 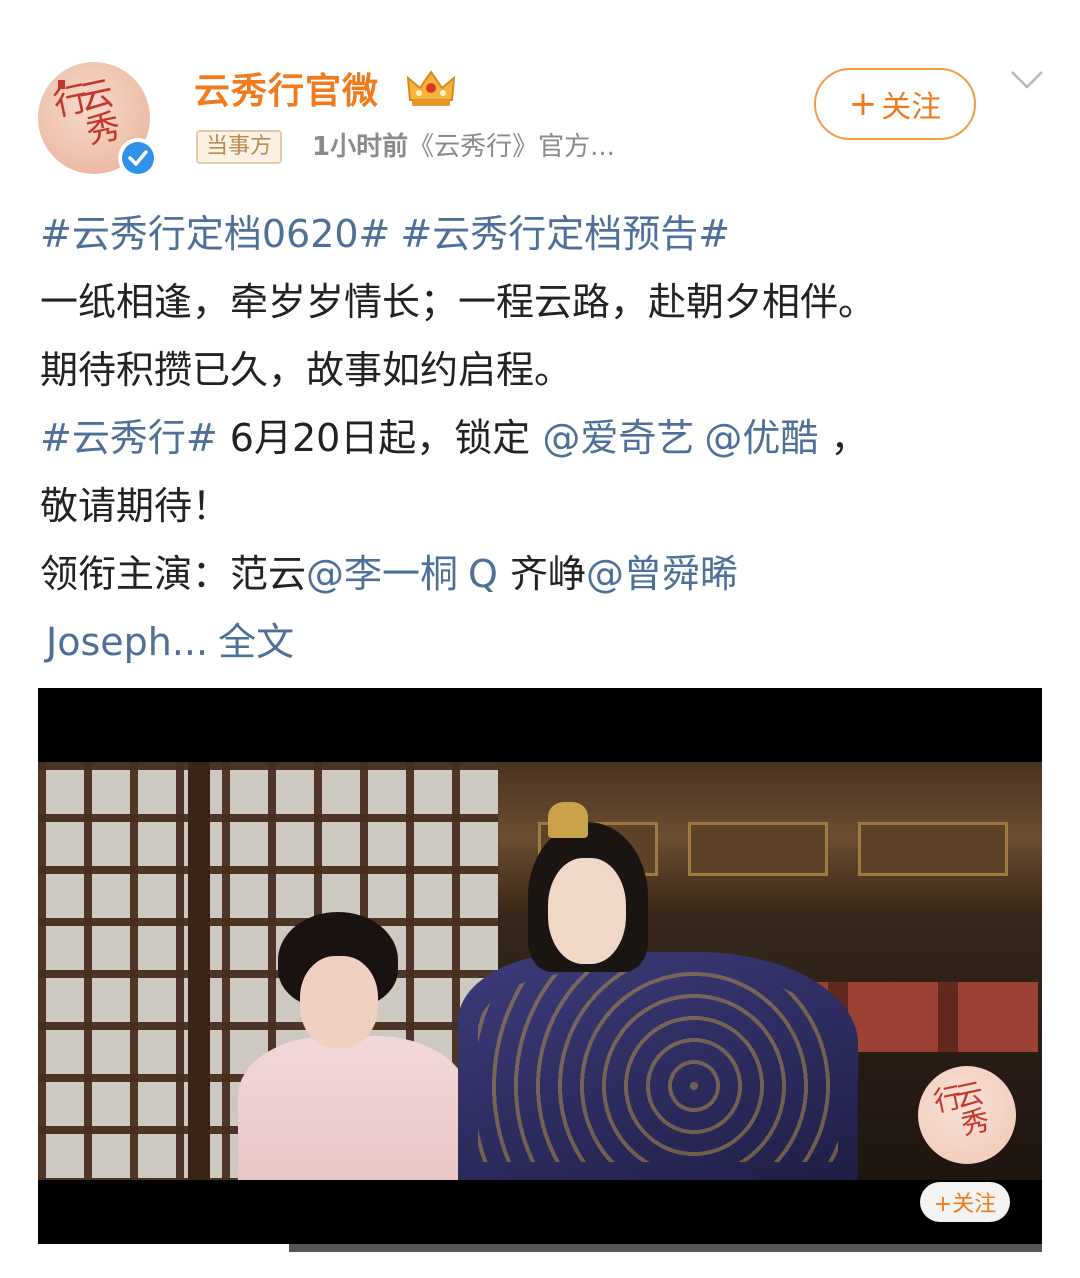 What do you see at coordinates (662, 574) in the screenshot?
I see `mention-link: @曾舜晞` at bounding box center [662, 574].